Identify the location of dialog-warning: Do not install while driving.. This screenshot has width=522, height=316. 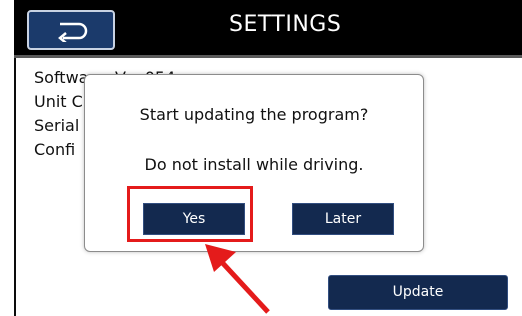
(254, 164).